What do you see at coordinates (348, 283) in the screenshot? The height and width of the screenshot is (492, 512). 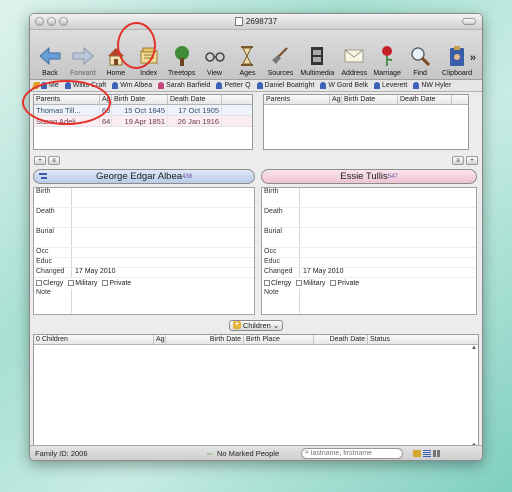 I see `checkbox-label: Private` at bounding box center [348, 283].